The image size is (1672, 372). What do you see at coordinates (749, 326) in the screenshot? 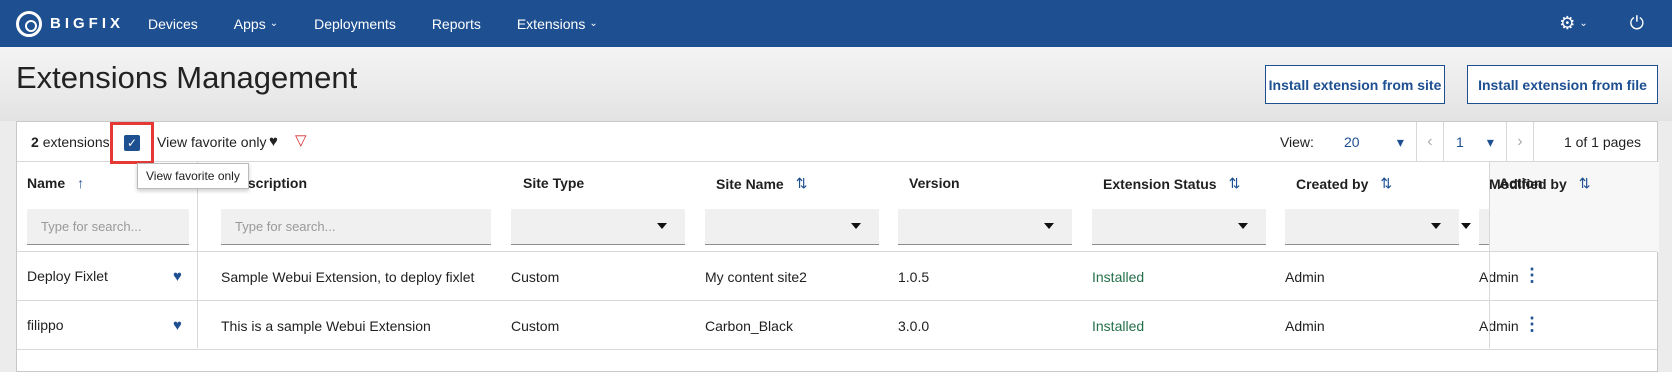
I see `row-site-name: Carbon_Black` at bounding box center [749, 326].